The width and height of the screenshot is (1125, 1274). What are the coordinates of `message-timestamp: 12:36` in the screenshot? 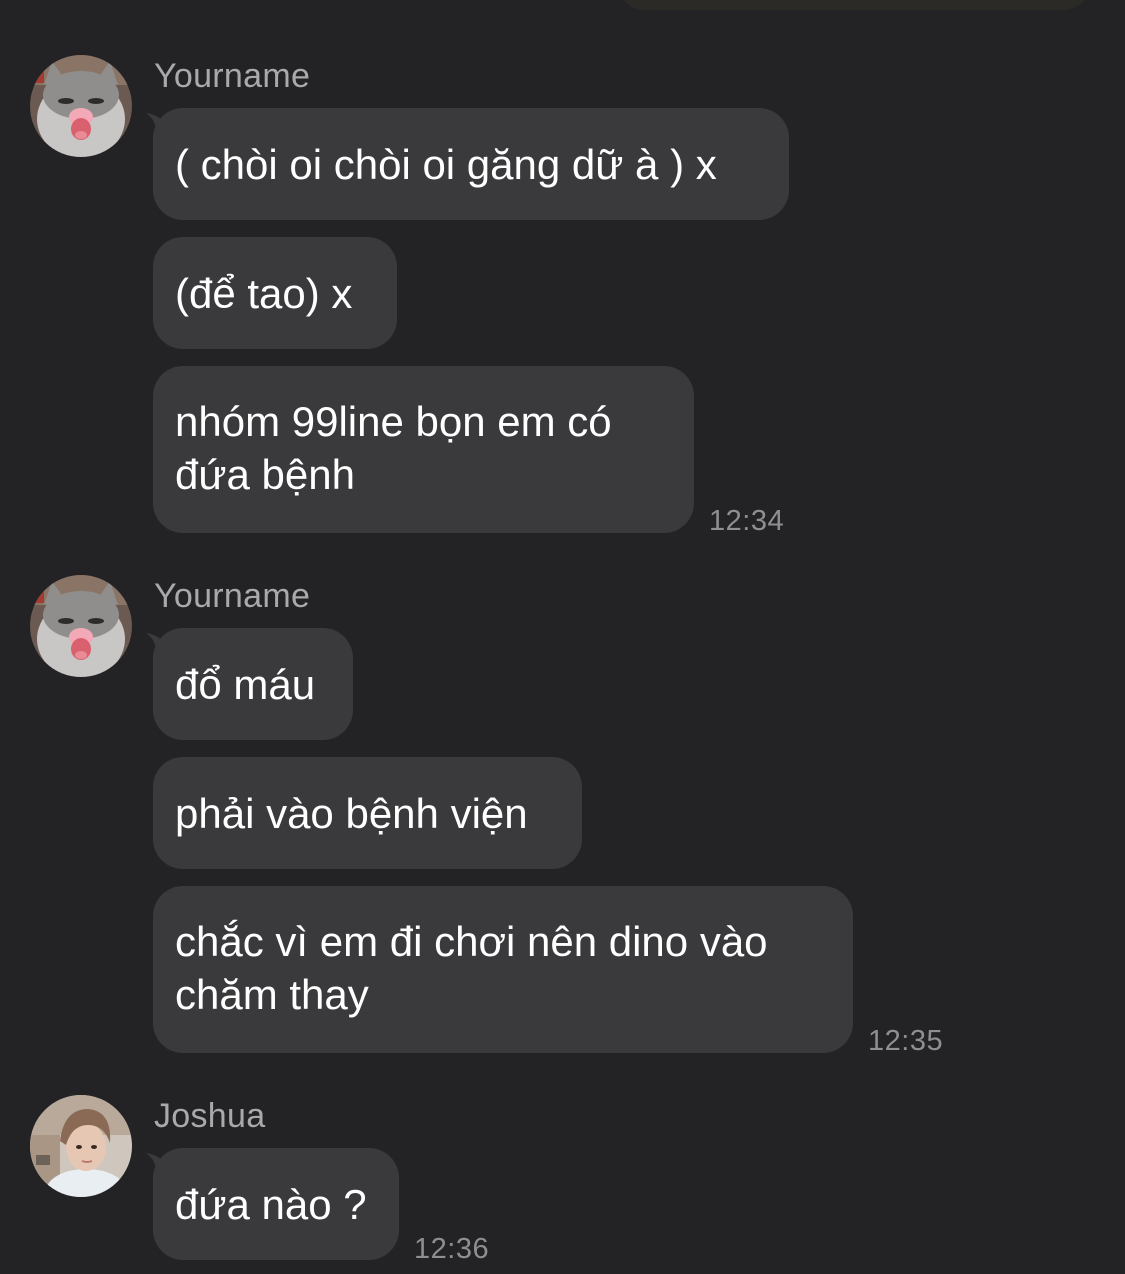 It's located at (452, 1249).